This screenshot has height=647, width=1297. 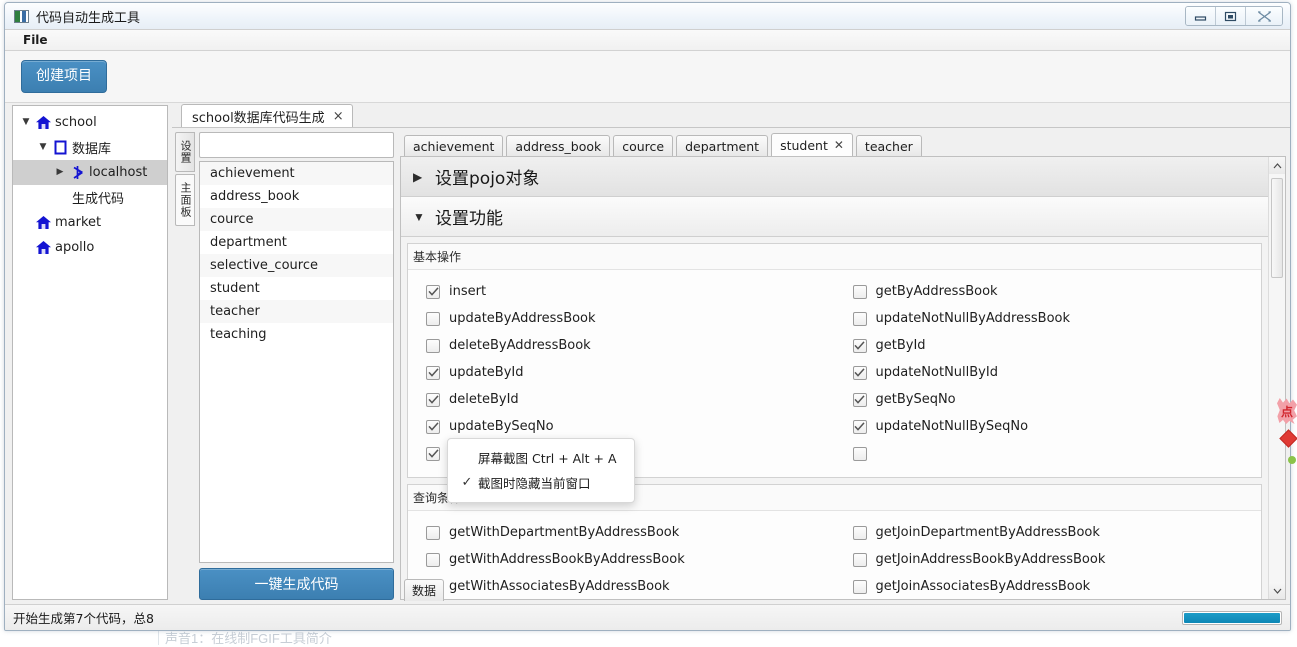 I want to click on search-input, so click(x=296, y=145).